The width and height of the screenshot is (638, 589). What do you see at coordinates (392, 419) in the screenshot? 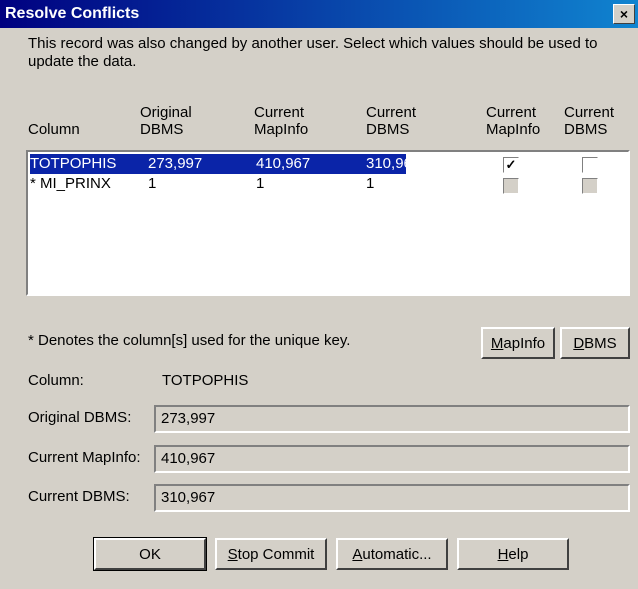
I see `original-dbms-field: 273,997` at bounding box center [392, 419].